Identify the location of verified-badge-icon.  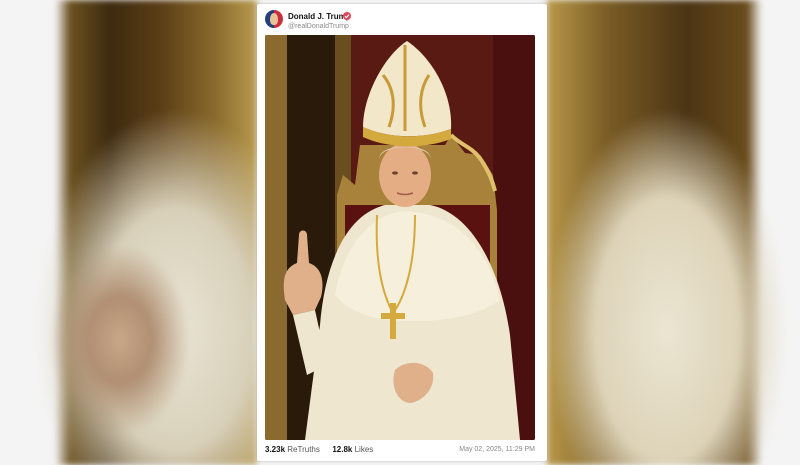
(347, 16).